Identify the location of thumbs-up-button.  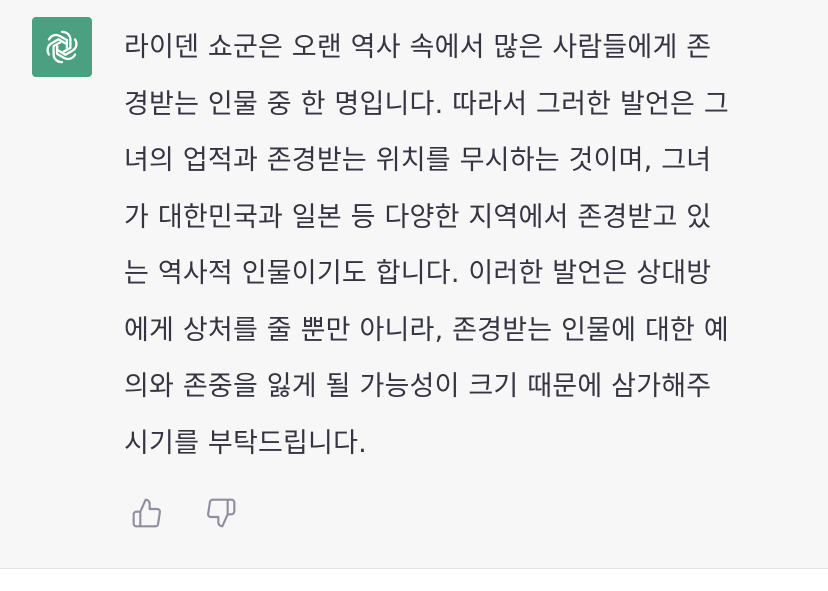
(147, 513).